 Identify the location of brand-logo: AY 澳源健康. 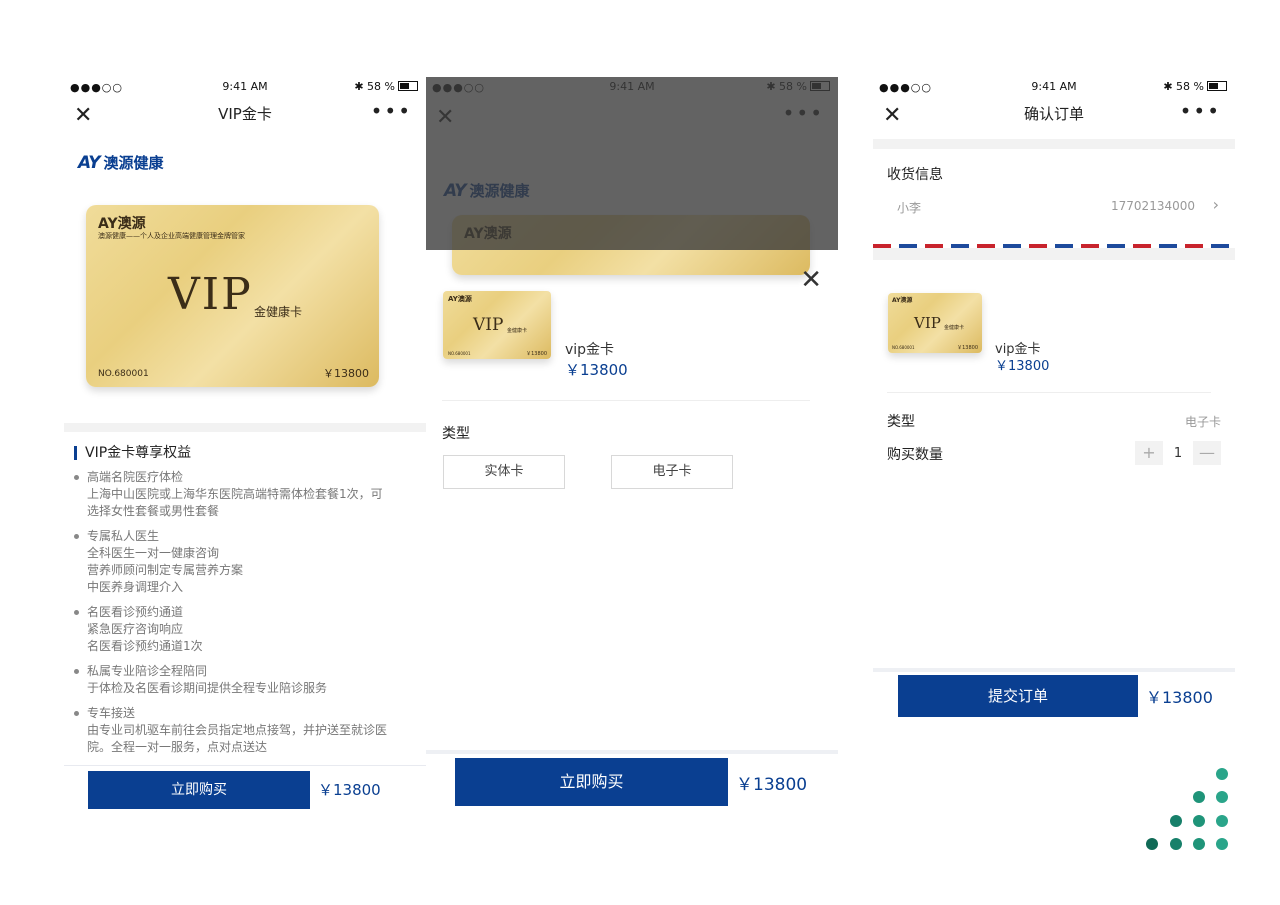
(121, 162).